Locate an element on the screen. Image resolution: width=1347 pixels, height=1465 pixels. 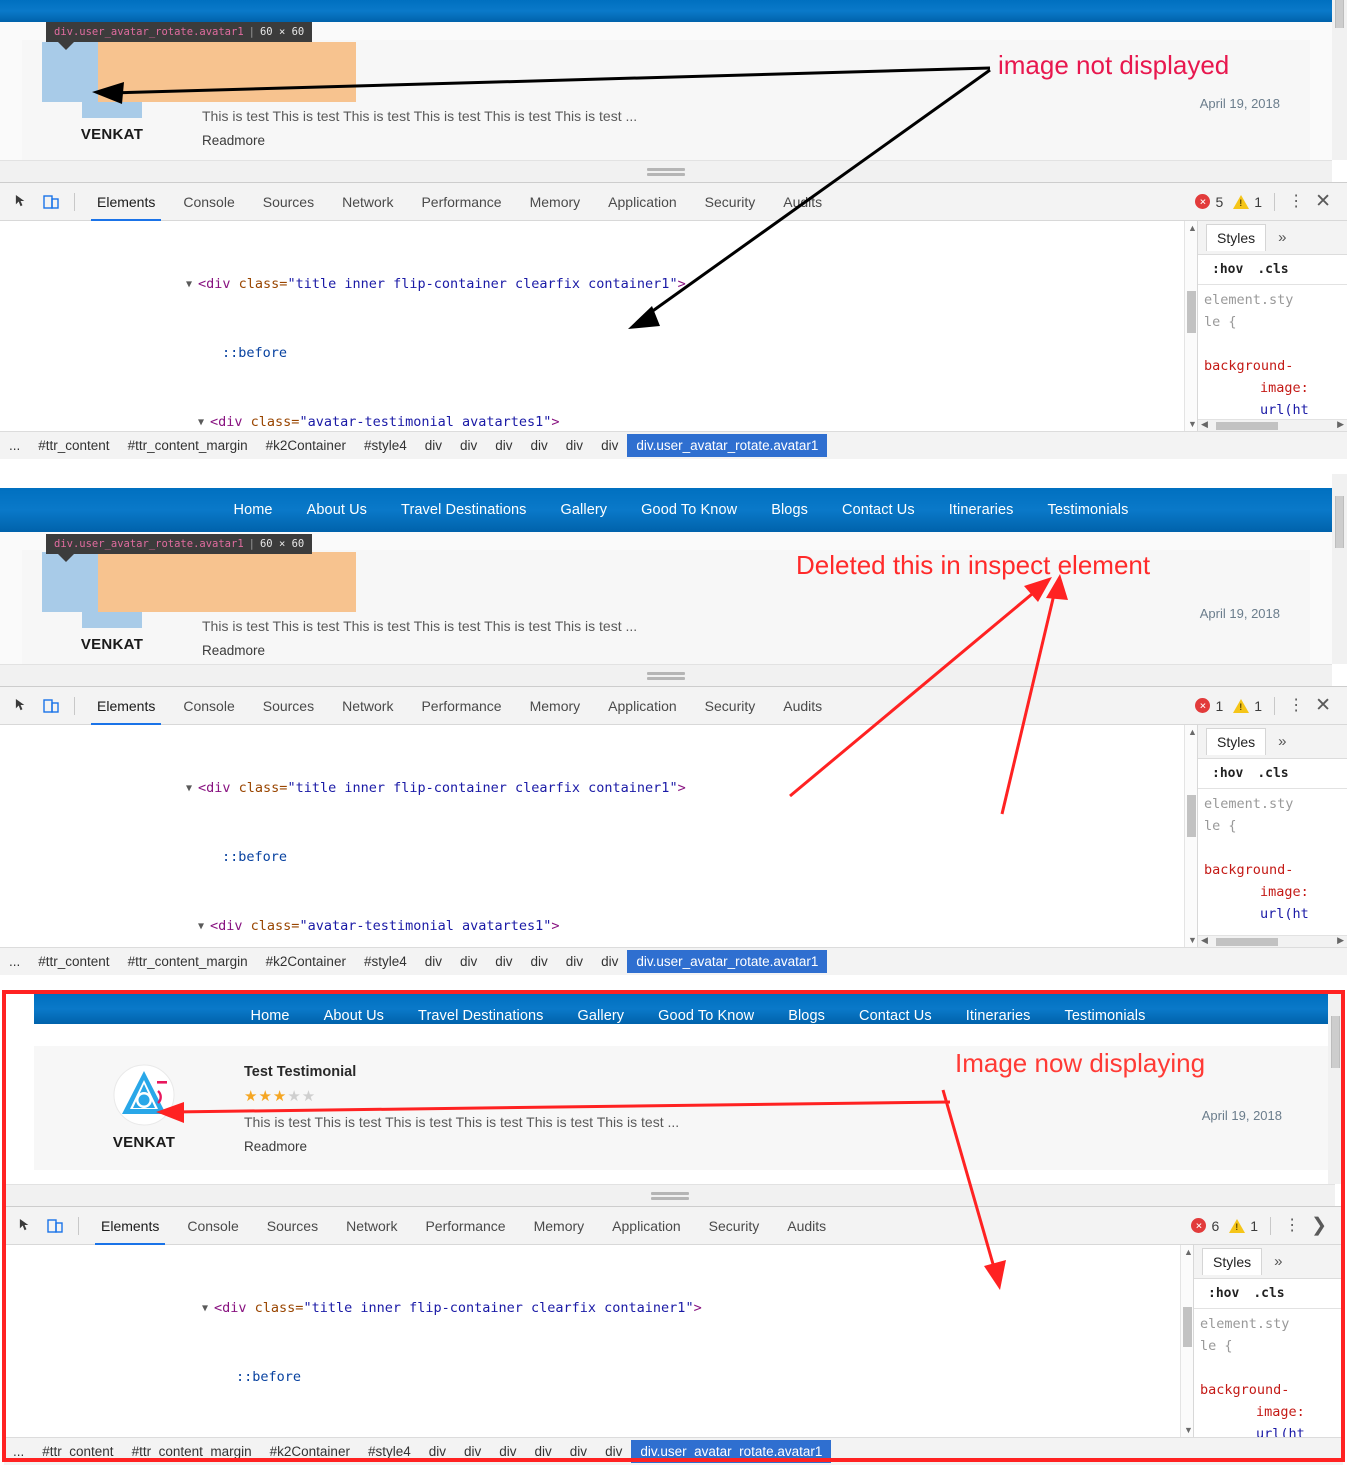
devtools-close-icon-2: ✕ is located at coordinates (1323, 705).